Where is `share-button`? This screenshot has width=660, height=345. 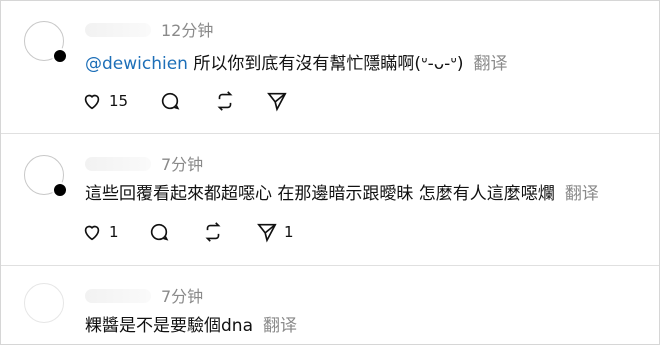 share-button is located at coordinates (277, 101).